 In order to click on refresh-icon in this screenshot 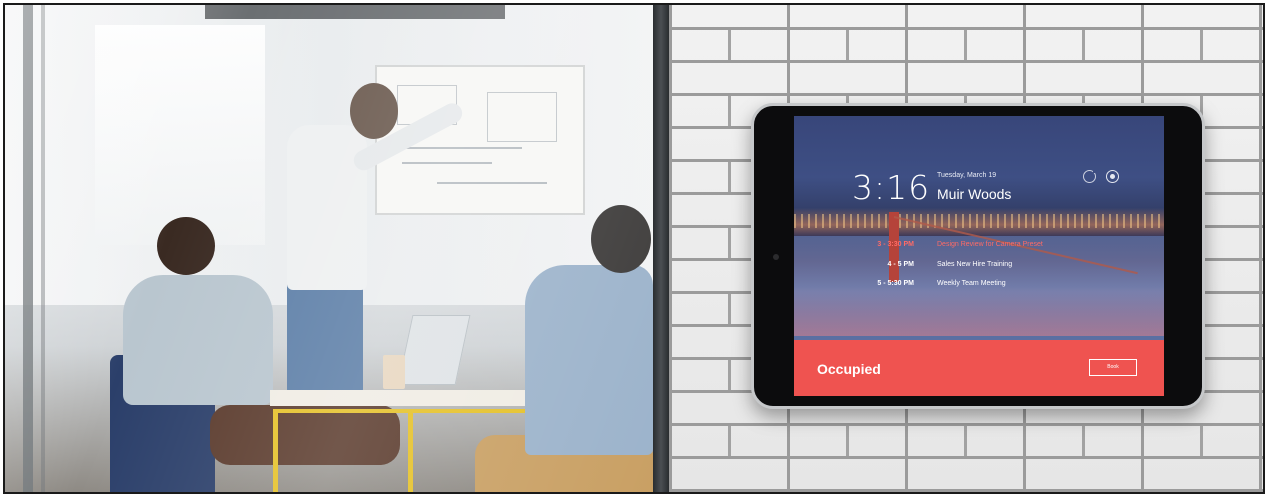, I will do `click(1090, 176)`.